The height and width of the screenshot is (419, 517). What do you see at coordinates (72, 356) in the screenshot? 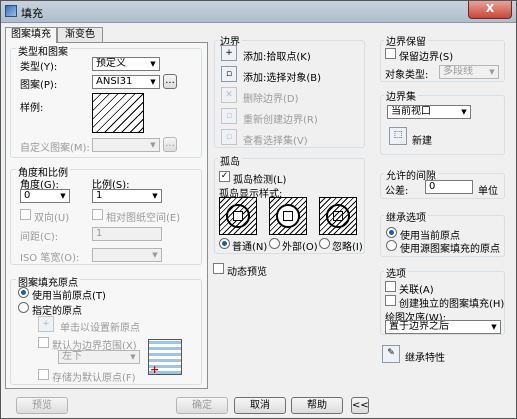
I see `corner-value: 左下` at bounding box center [72, 356].